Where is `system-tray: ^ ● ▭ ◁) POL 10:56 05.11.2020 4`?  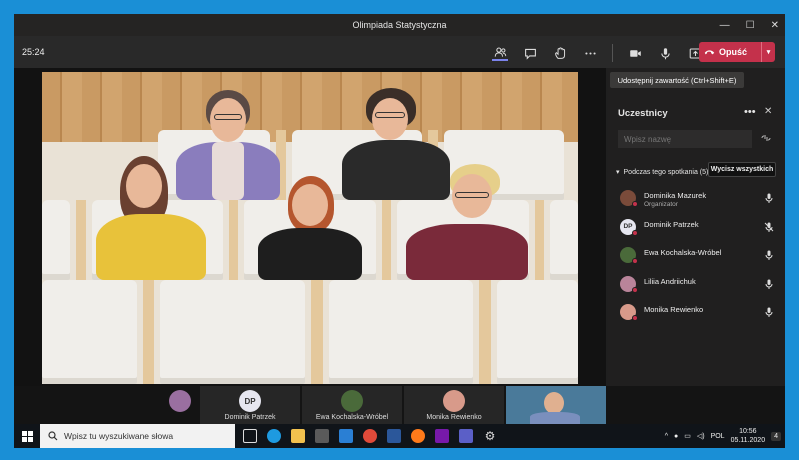
system-tray: ^ ● ▭ ◁) POL 10:56 05.11.2020 4 is located at coordinates (723, 436).